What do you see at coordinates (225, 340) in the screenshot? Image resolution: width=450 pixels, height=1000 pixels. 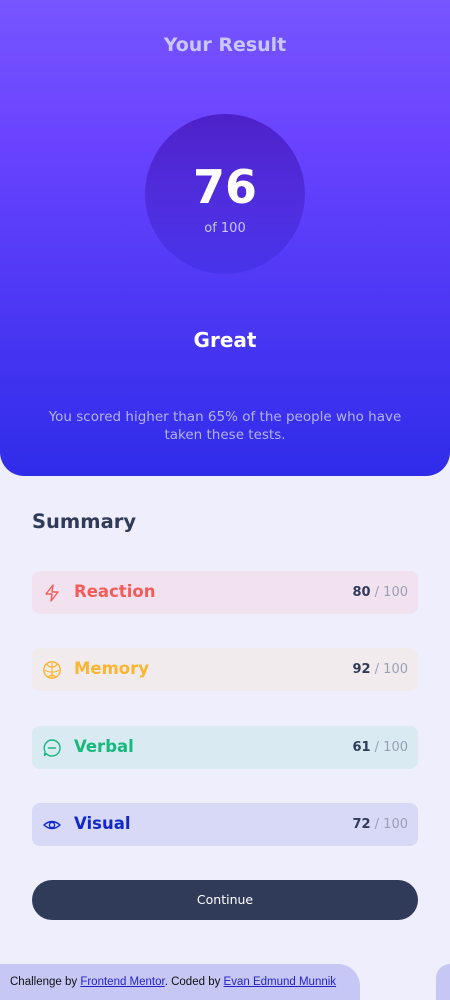 I see `rating-label: Great` at bounding box center [225, 340].